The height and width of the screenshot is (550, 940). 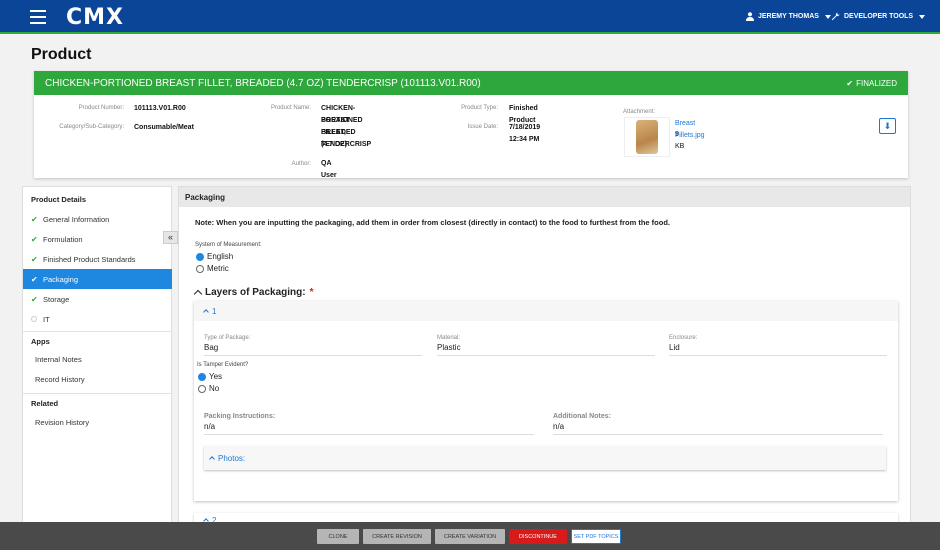 I want to click on create-variation-button: CREATE VARIATION, so click(x=470, y=536).